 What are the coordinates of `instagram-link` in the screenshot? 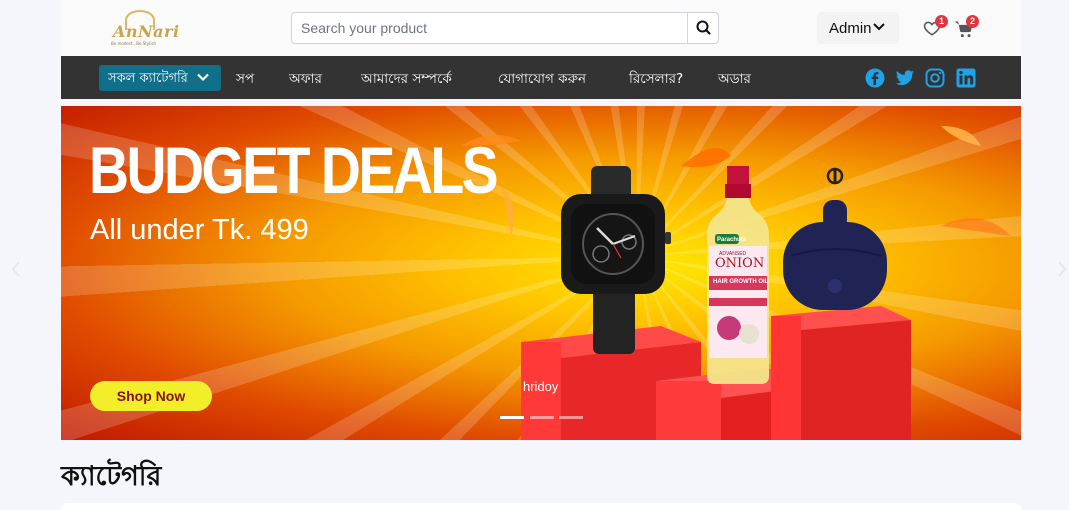 It's located at (935, 78).